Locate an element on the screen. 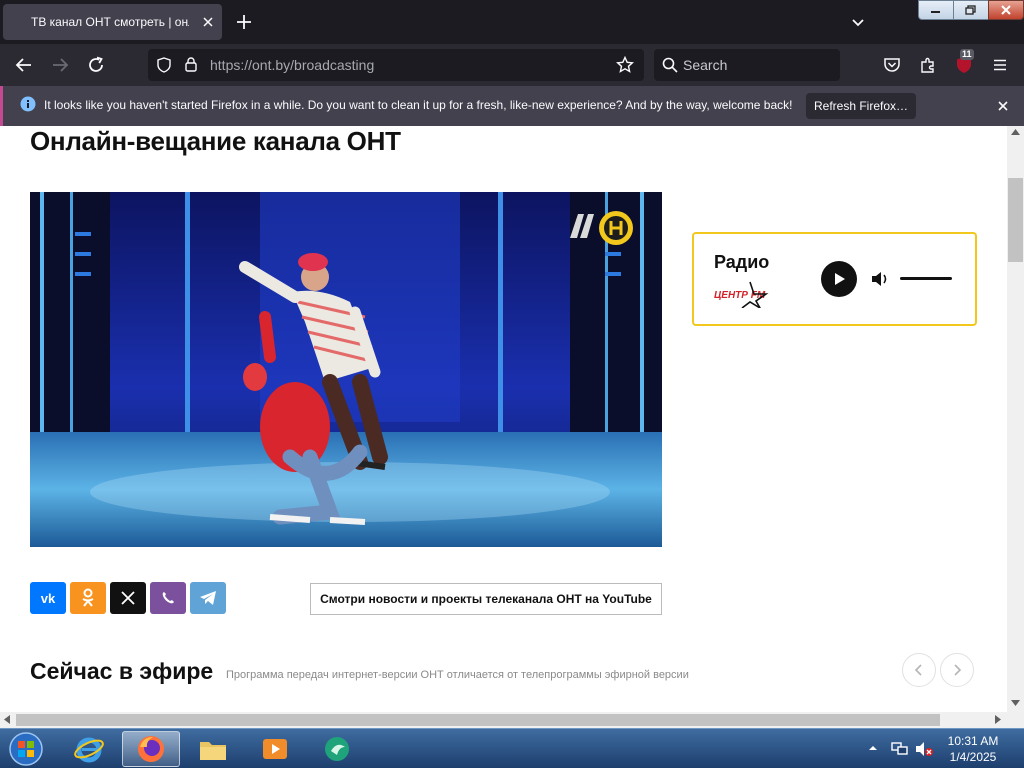 The height and width of the screenshot is (768, 1024). back-arrow-icon is located at coordinates (23, 65).